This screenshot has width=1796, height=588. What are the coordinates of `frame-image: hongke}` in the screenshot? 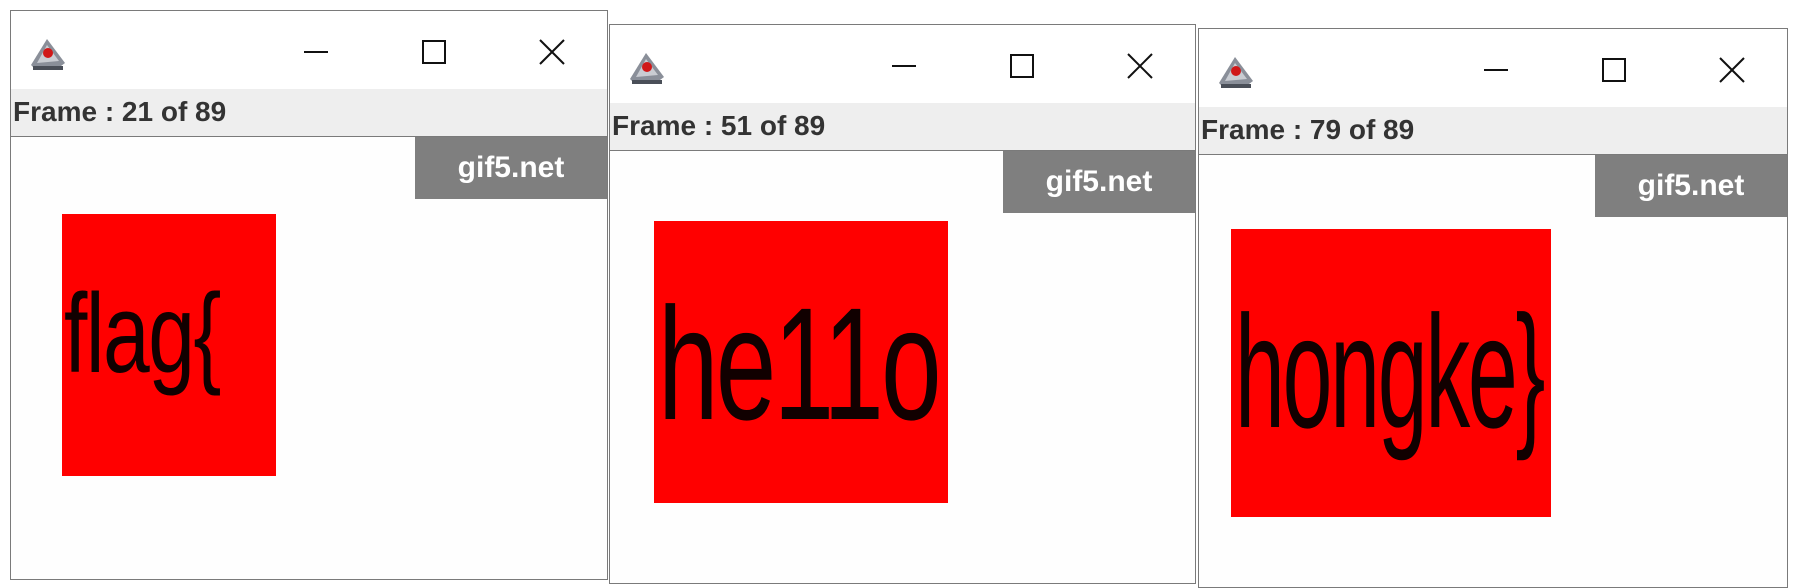 It's located at (1391, 373).